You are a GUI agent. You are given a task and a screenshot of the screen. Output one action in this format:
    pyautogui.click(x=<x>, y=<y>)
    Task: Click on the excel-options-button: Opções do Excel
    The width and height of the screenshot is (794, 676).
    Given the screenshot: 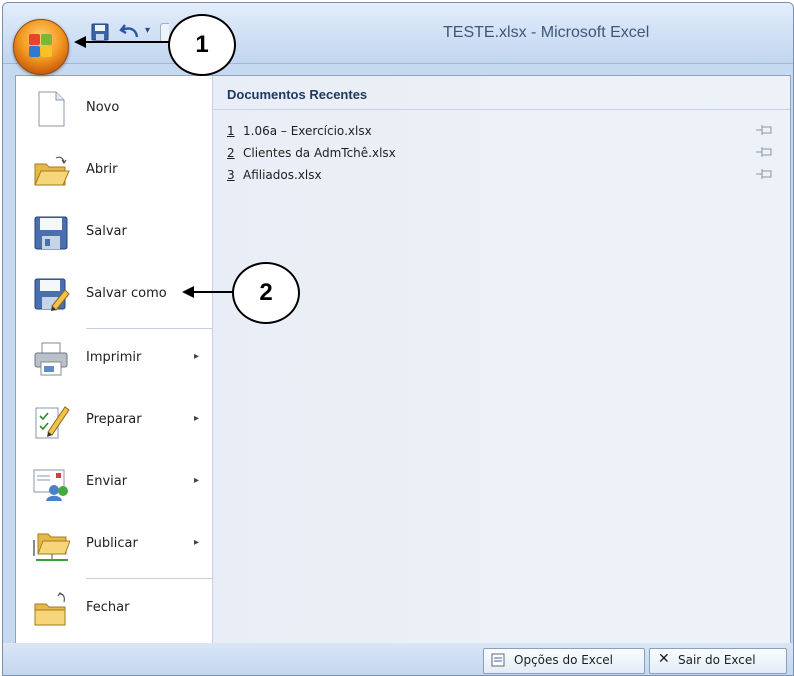 What is the action you would take?
    pyautogui.click(x=564, y=661)
    